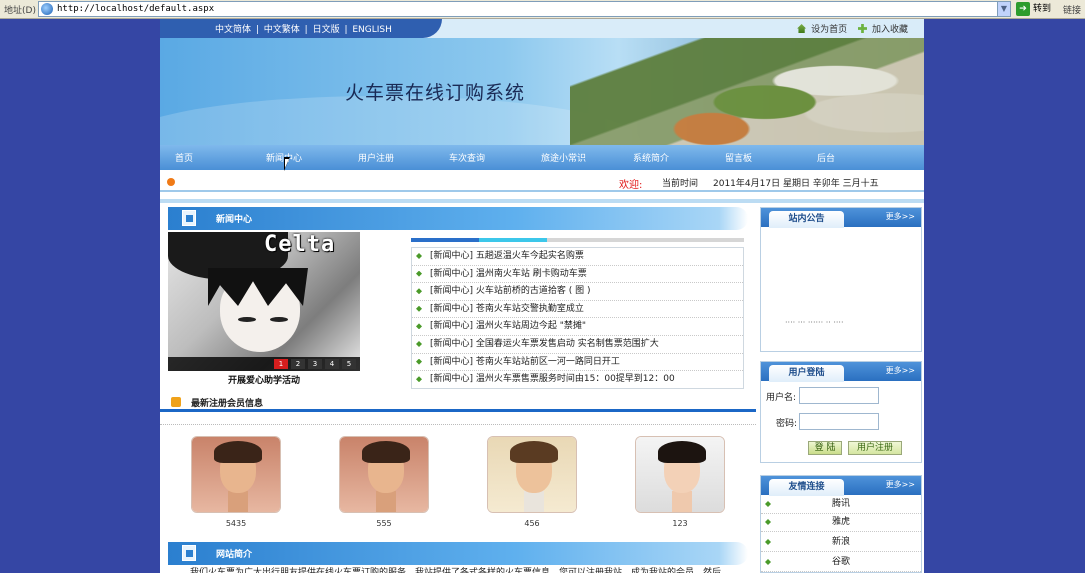  Describe the element at coordinates (507, 309) in the screenshot. I see `news-item-text: [新闻中心] 苍南火车站交警执勤室成立` at that location.